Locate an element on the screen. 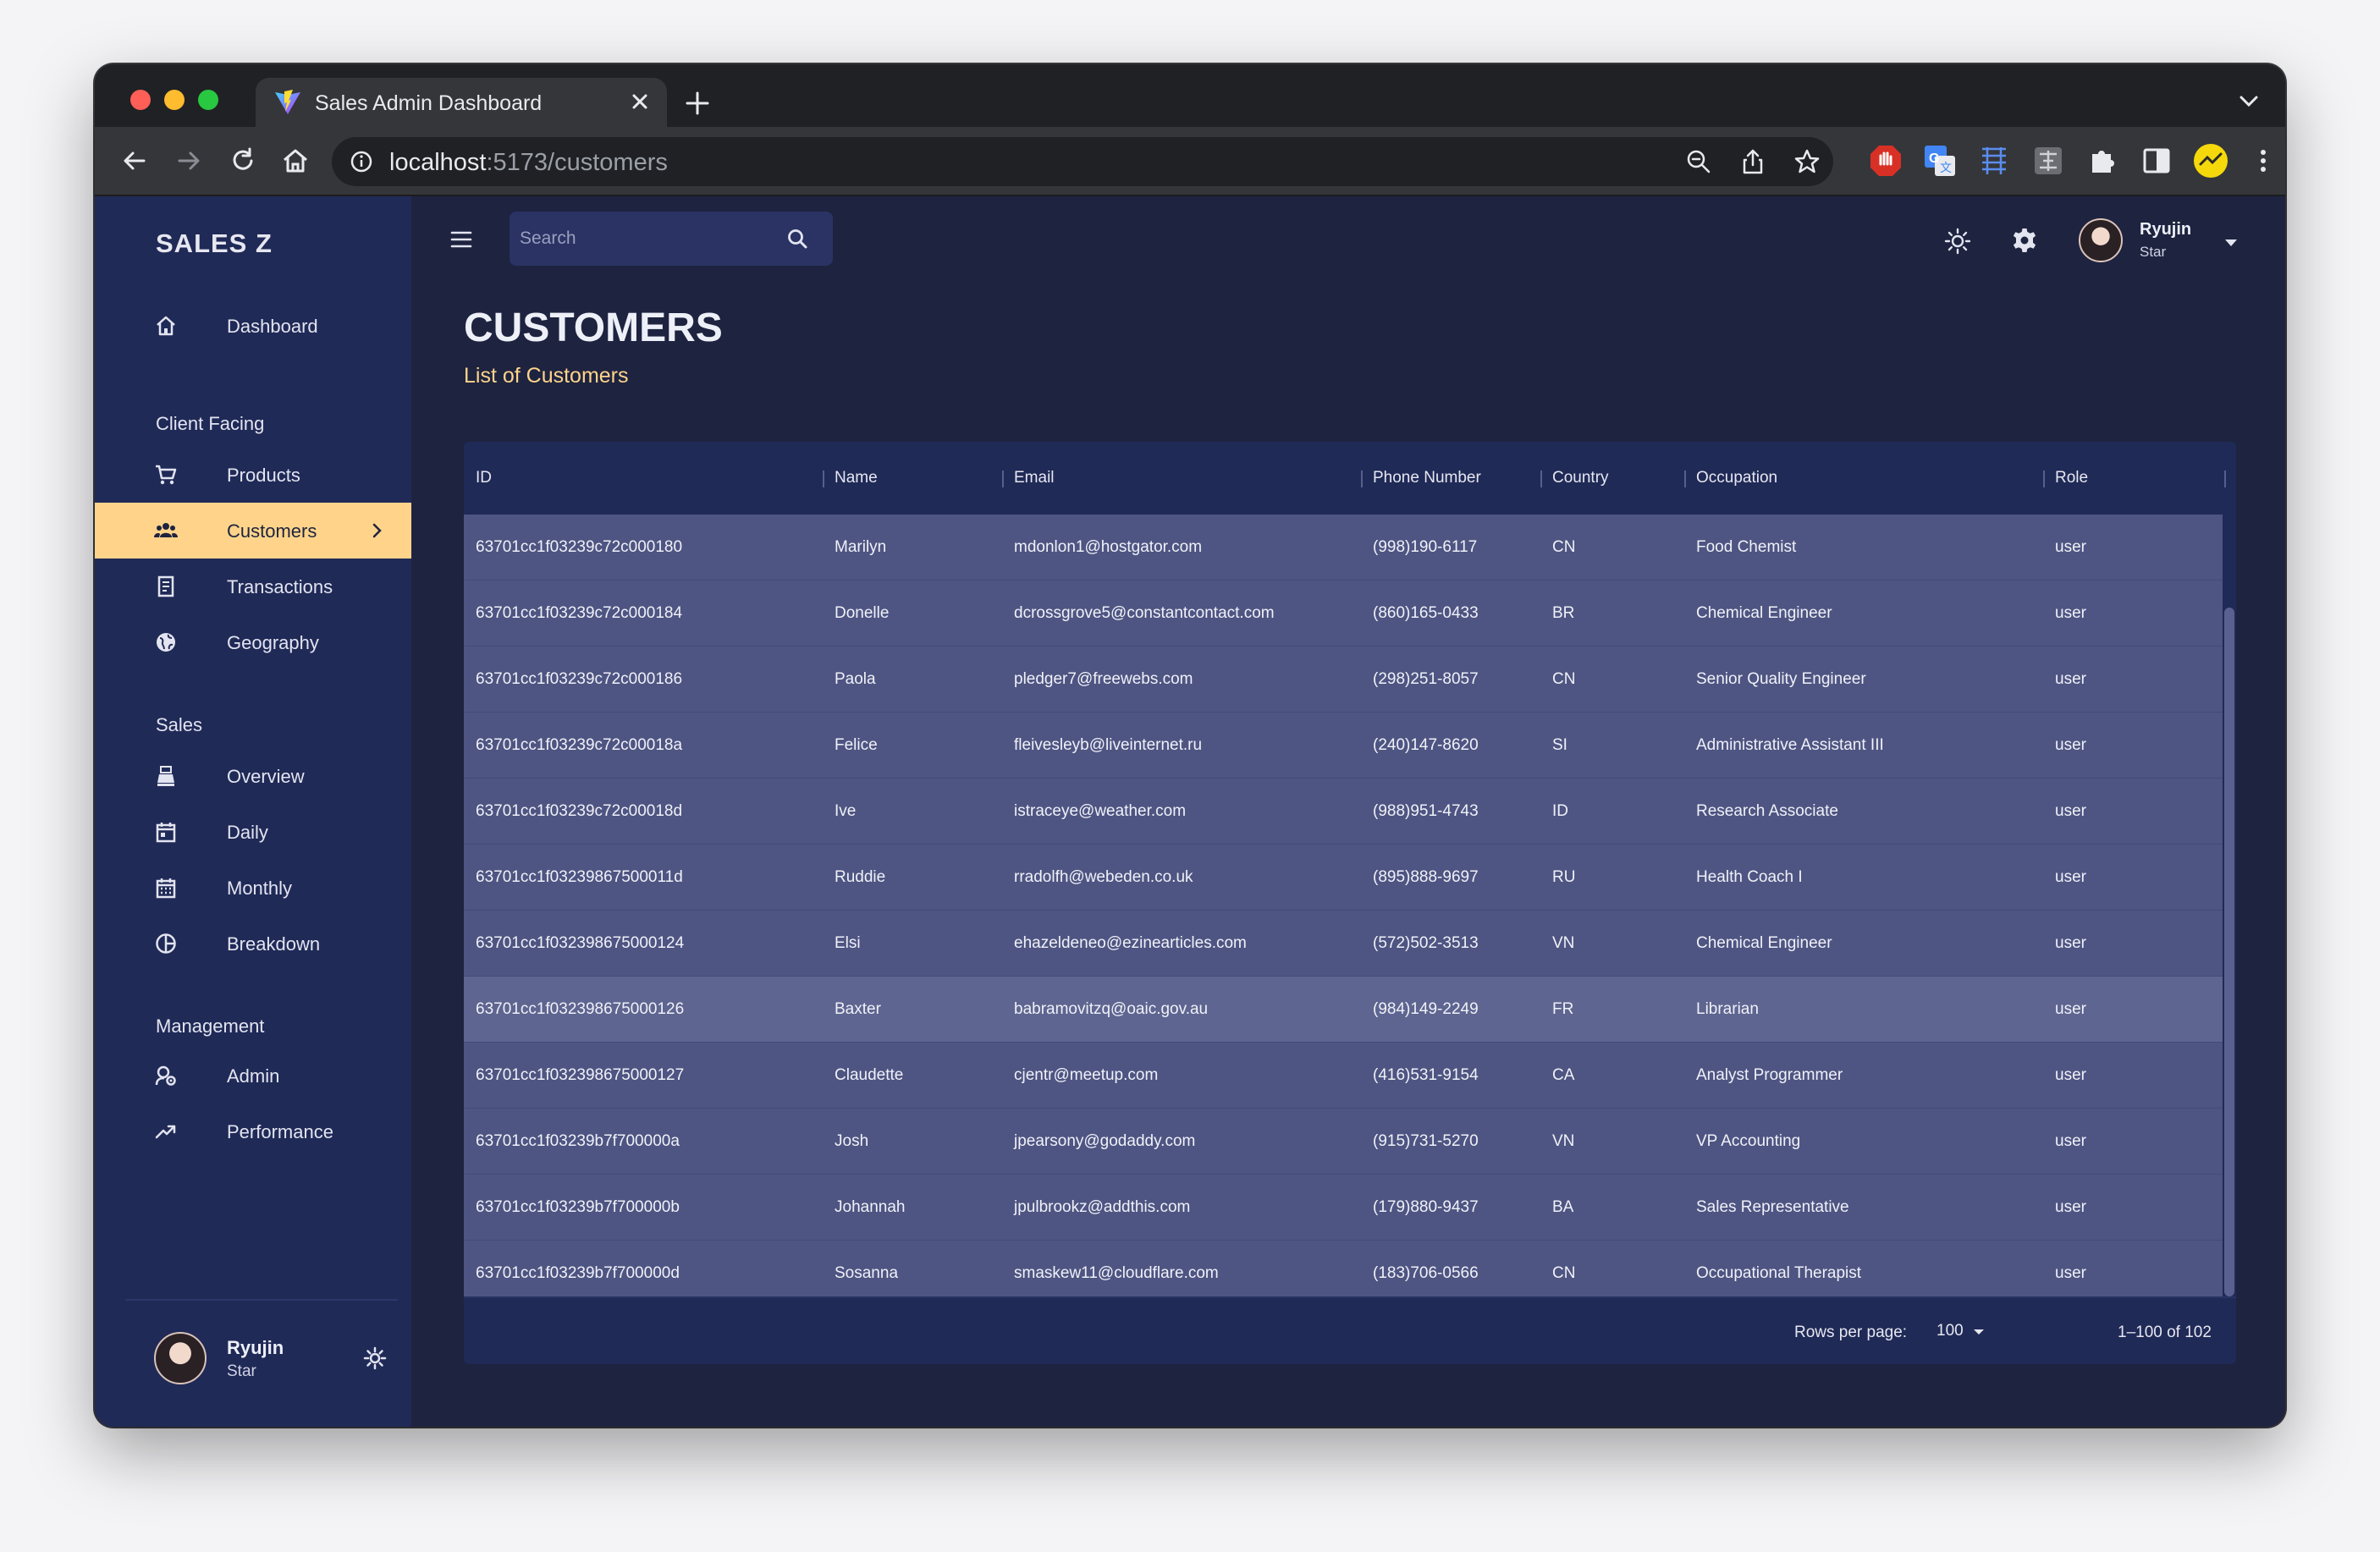 This screenshot has height=1552, width=2380. cell-occupation: Food Chemist is located at coordinates (1746, 547).